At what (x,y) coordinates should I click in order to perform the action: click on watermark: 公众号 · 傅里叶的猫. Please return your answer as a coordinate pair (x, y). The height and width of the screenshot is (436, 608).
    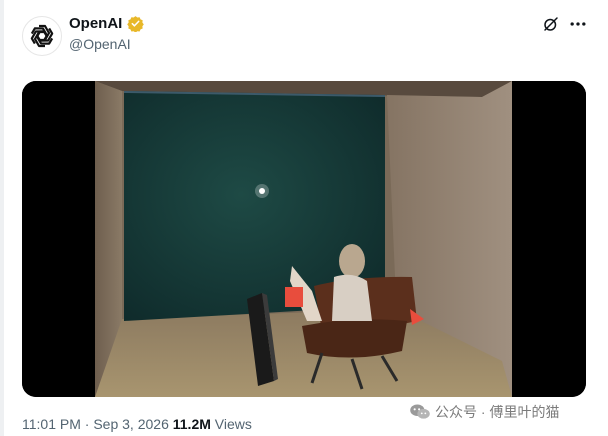
    Looking at the image, I should click on (484, 412).